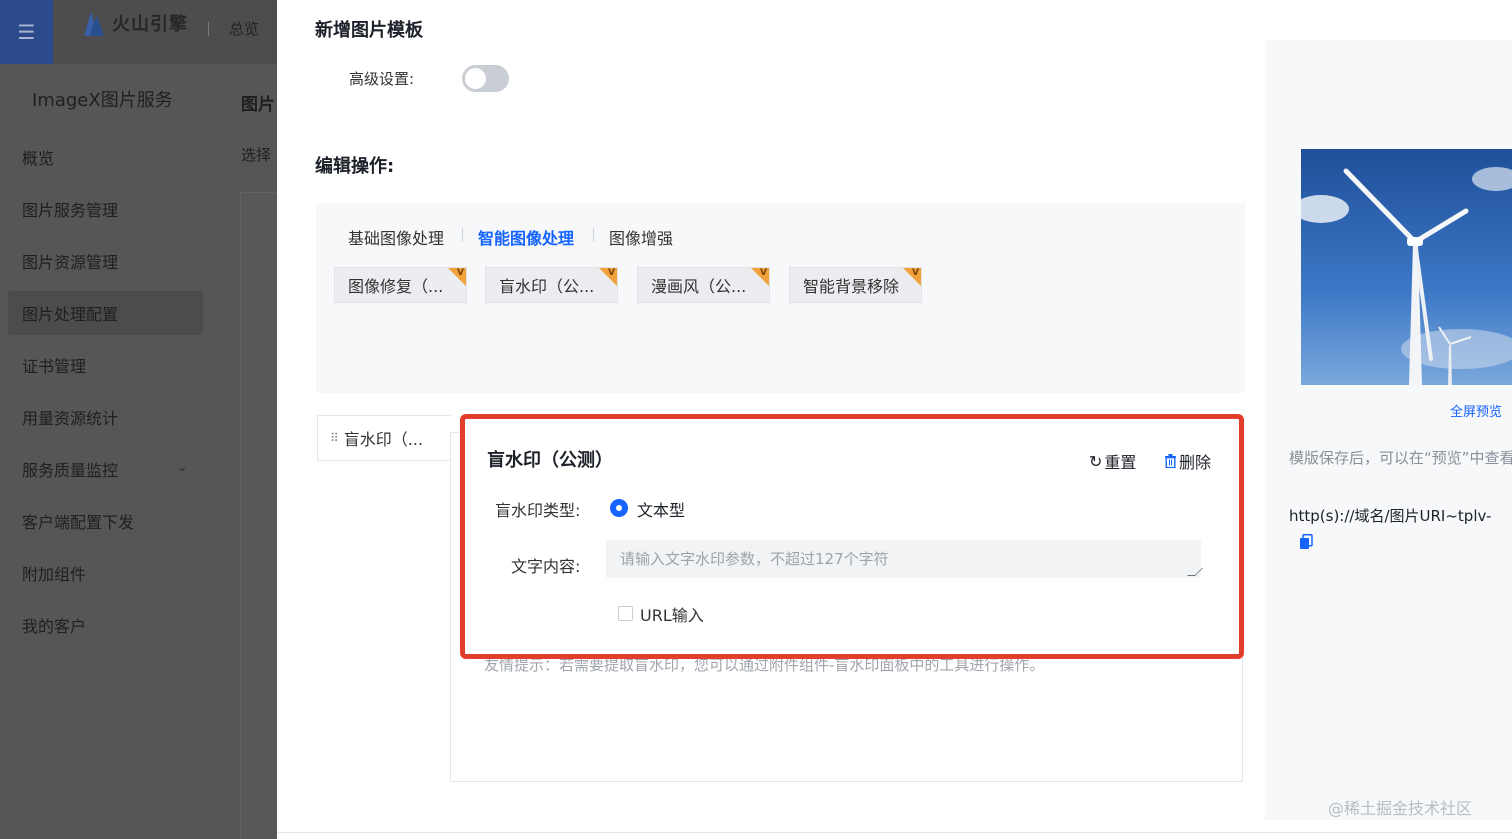 This screenshot has width=1512, height=839. I want to click on site-watermark: @稀土掘金技术社区, so click(1400, 808).